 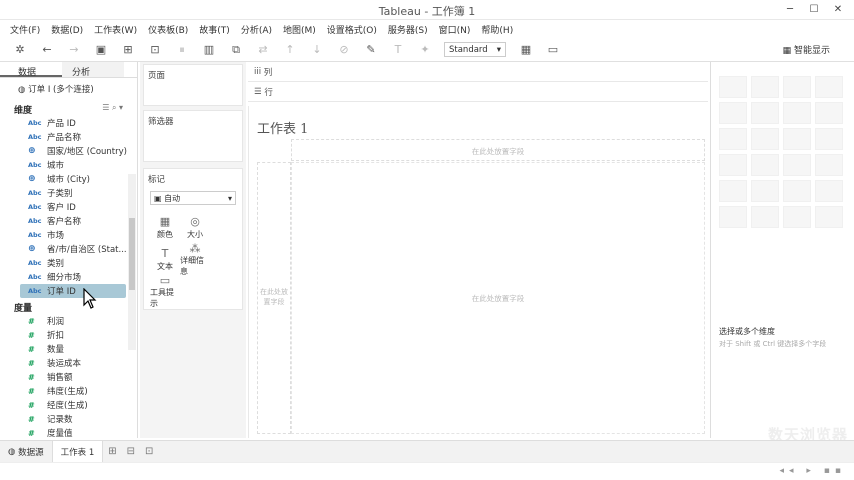 What do you see at coordinates (478, 92) in the screenshot?
I see `rows-shelf: ☰ 行` at bounding box center [478, 92].